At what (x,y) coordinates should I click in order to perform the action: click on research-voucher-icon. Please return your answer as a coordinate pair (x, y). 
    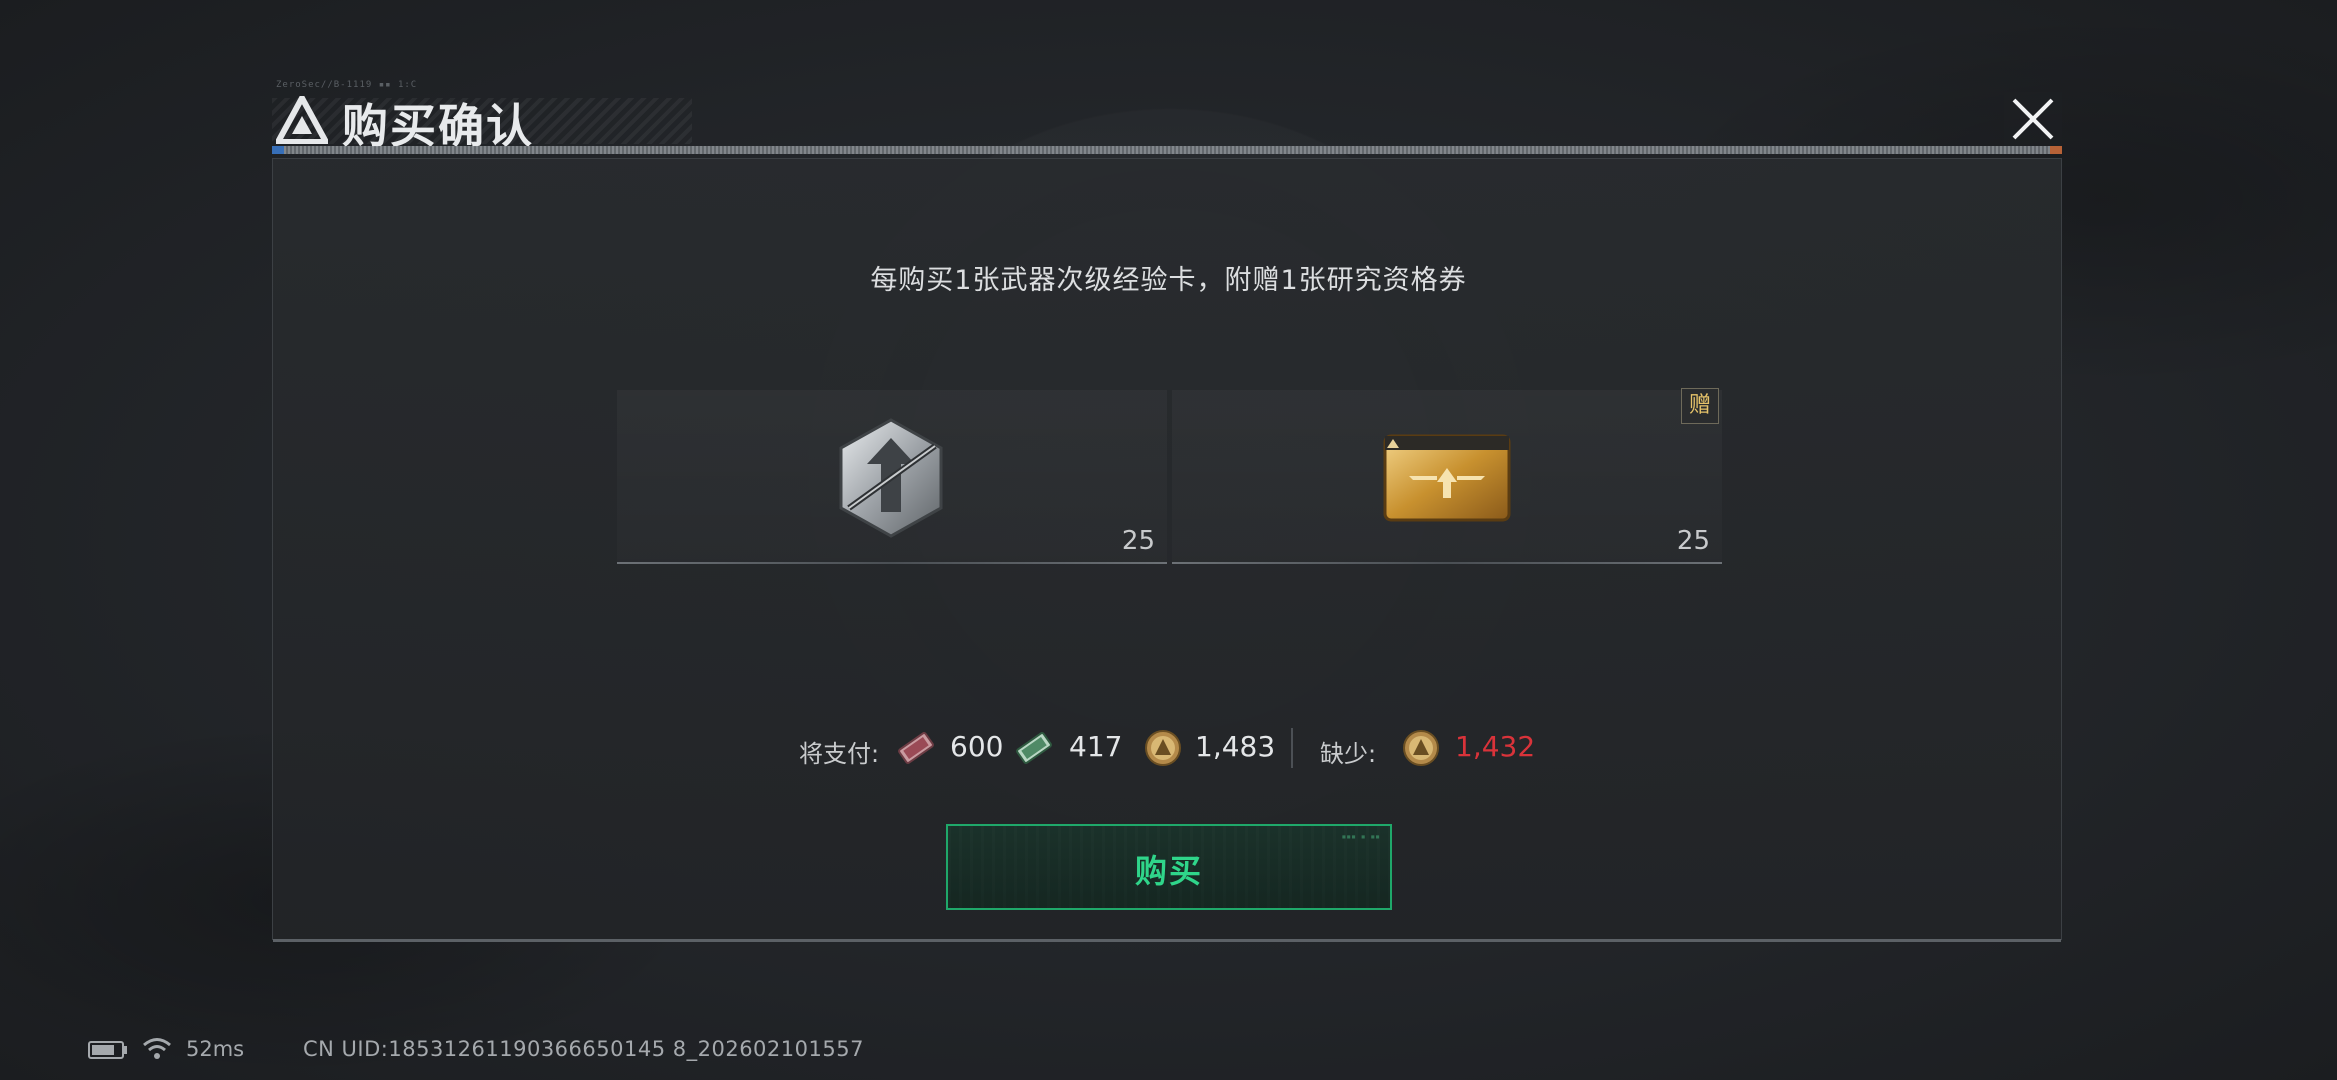
    Looking at the image, I should click on (1447, 478).